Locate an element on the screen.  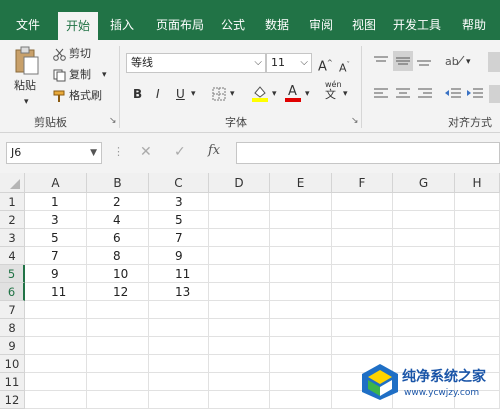
grow-font-button: A^ is located at coordinates (325, 65).